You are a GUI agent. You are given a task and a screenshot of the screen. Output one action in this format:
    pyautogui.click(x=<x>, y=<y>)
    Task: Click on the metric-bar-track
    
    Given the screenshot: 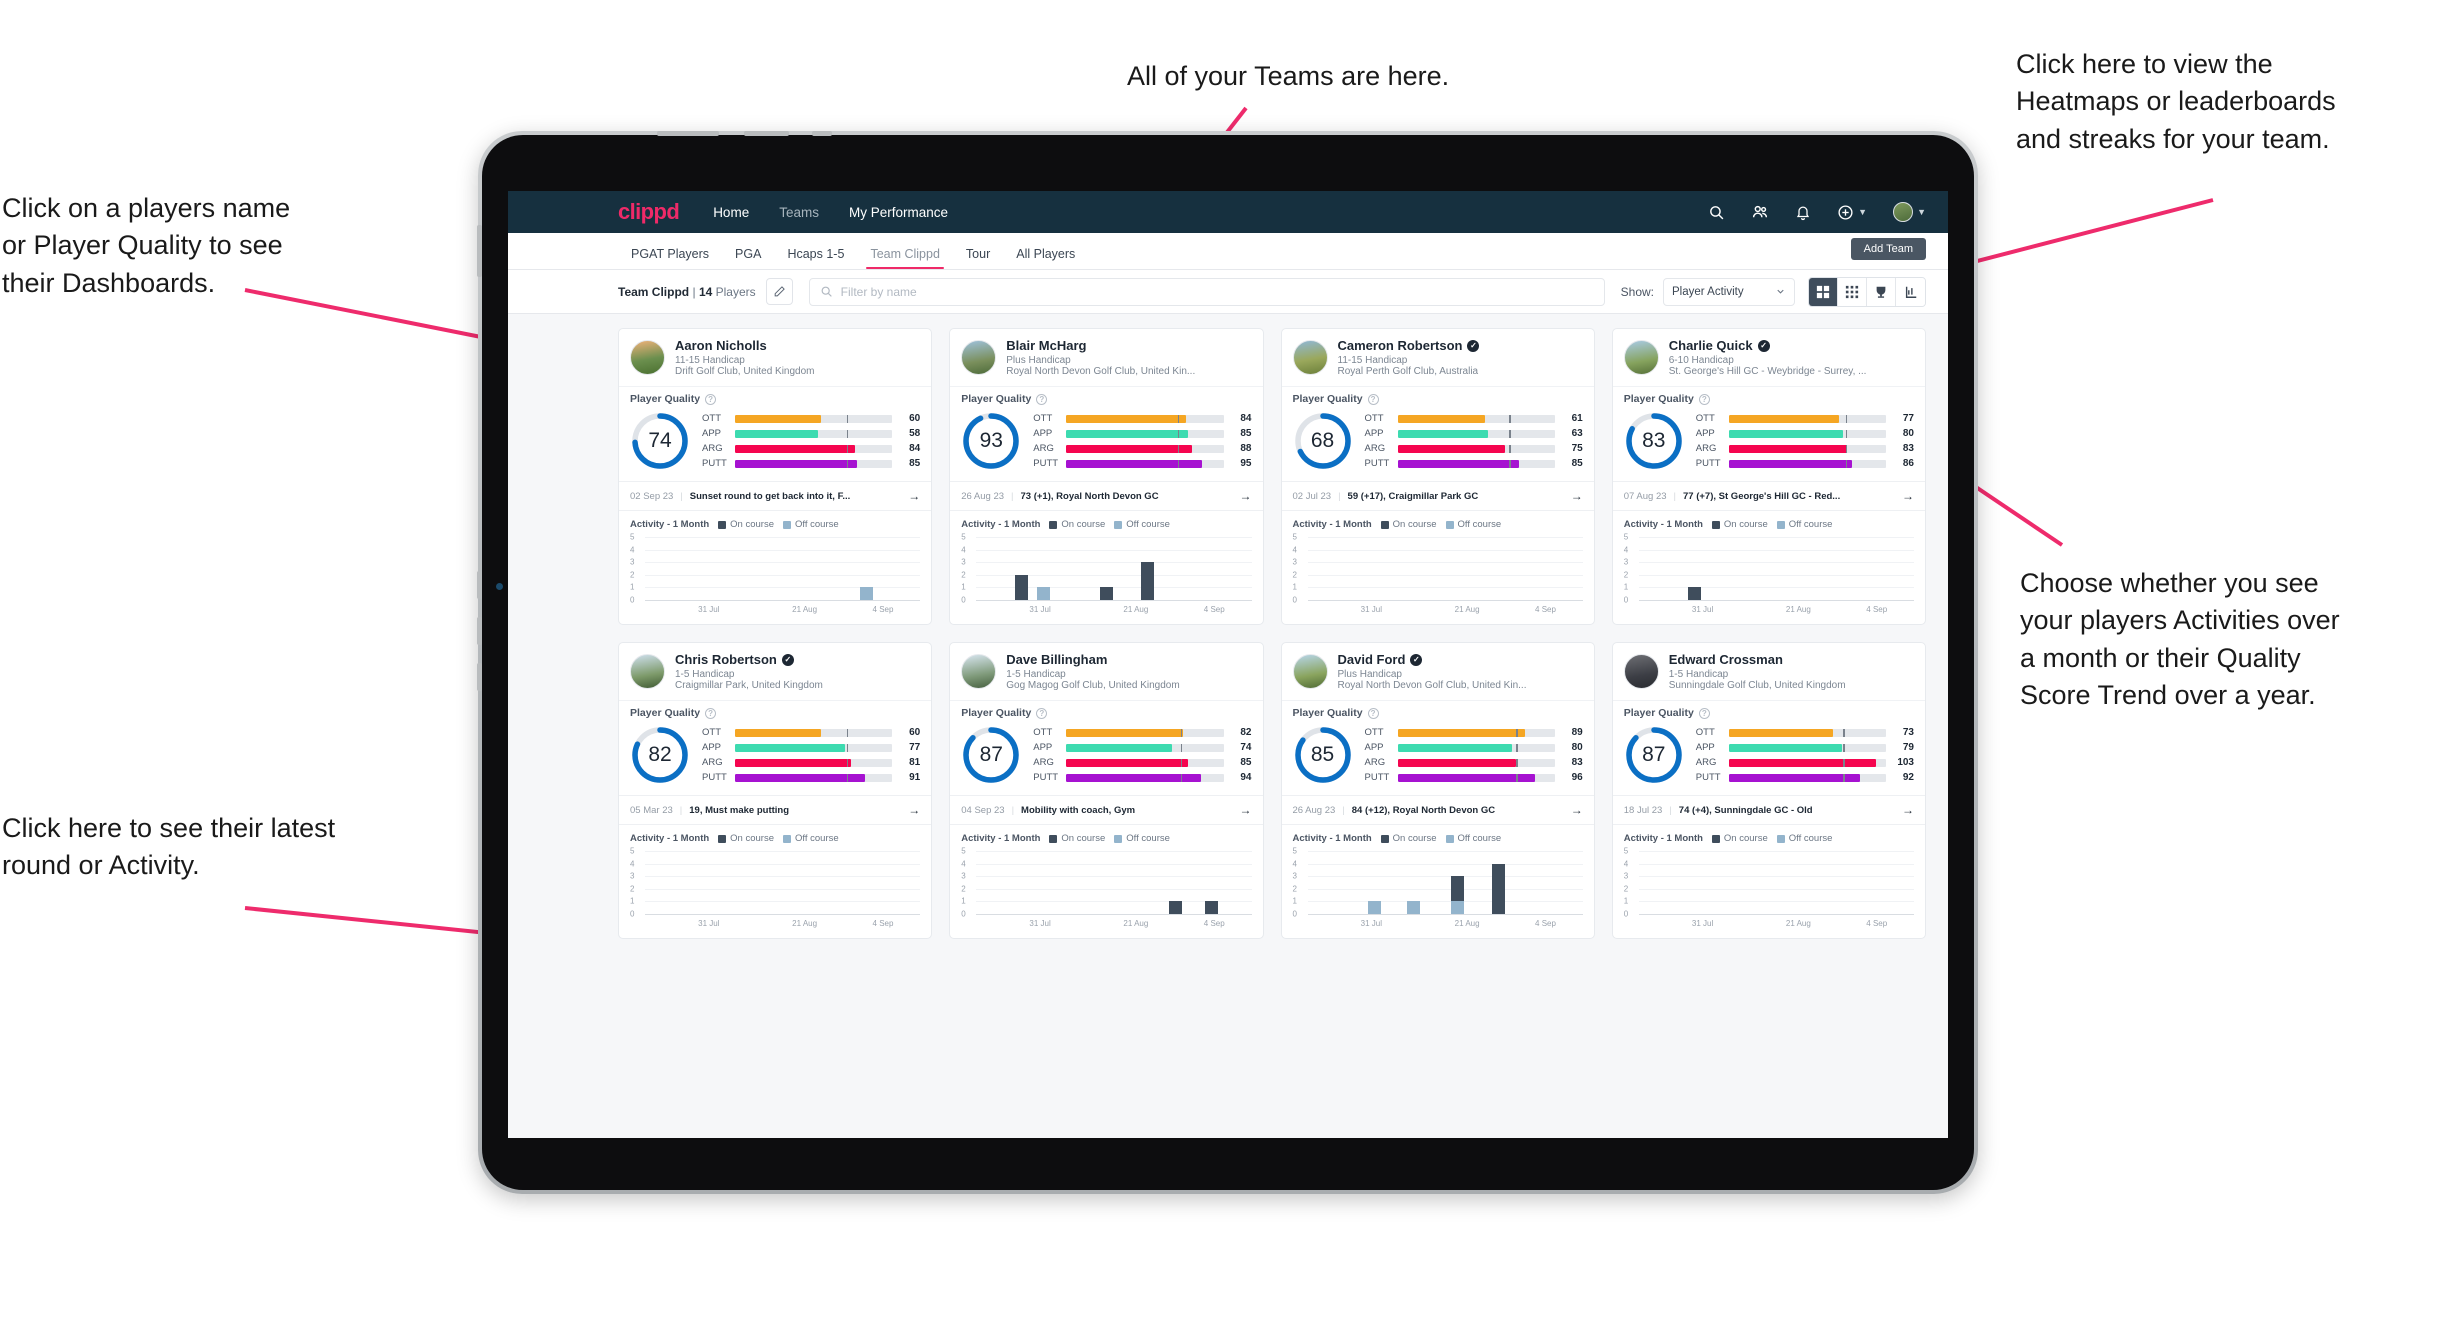 What is the action you would take?
    pyautogui.click(x=1807, y=747)
    